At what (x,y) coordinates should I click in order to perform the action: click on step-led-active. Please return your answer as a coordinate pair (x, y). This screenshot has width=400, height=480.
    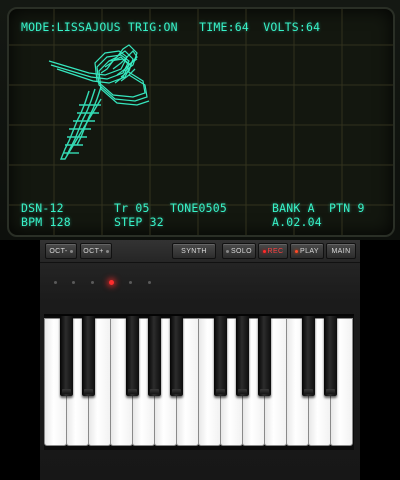
    Looking at the image, I should click on (111, 282).